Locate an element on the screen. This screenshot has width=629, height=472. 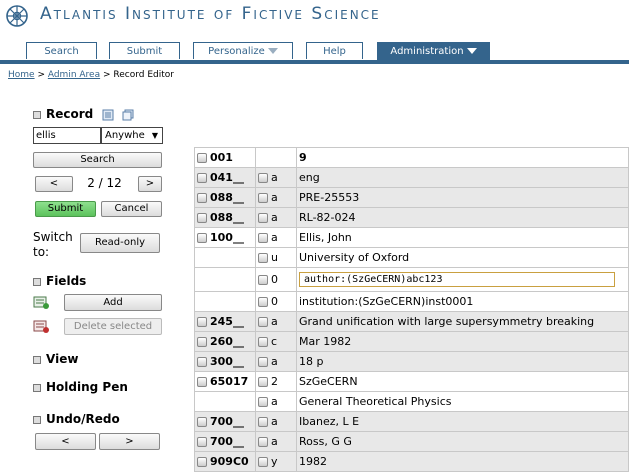
cancel-button: Cancel is located at coordinates (131, 209).